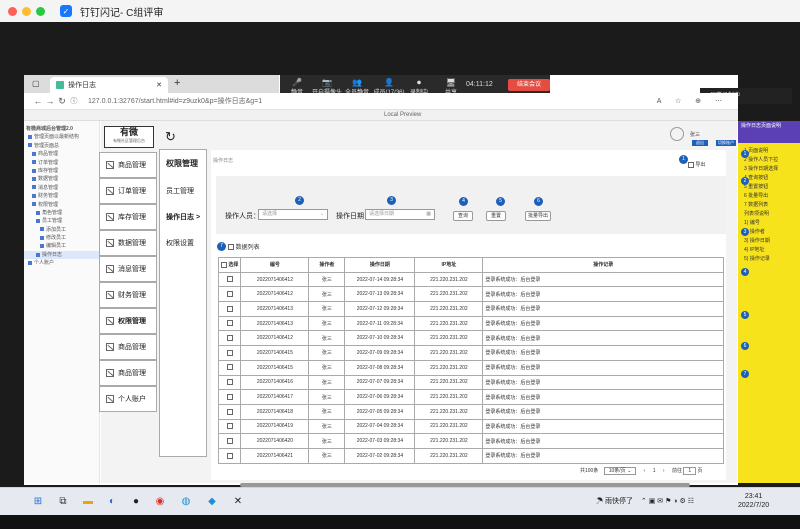  What do you see at coordinates (664, 471) in the screenshot?
I see `next-page-icon: ›` at bounding box center [664, 471].